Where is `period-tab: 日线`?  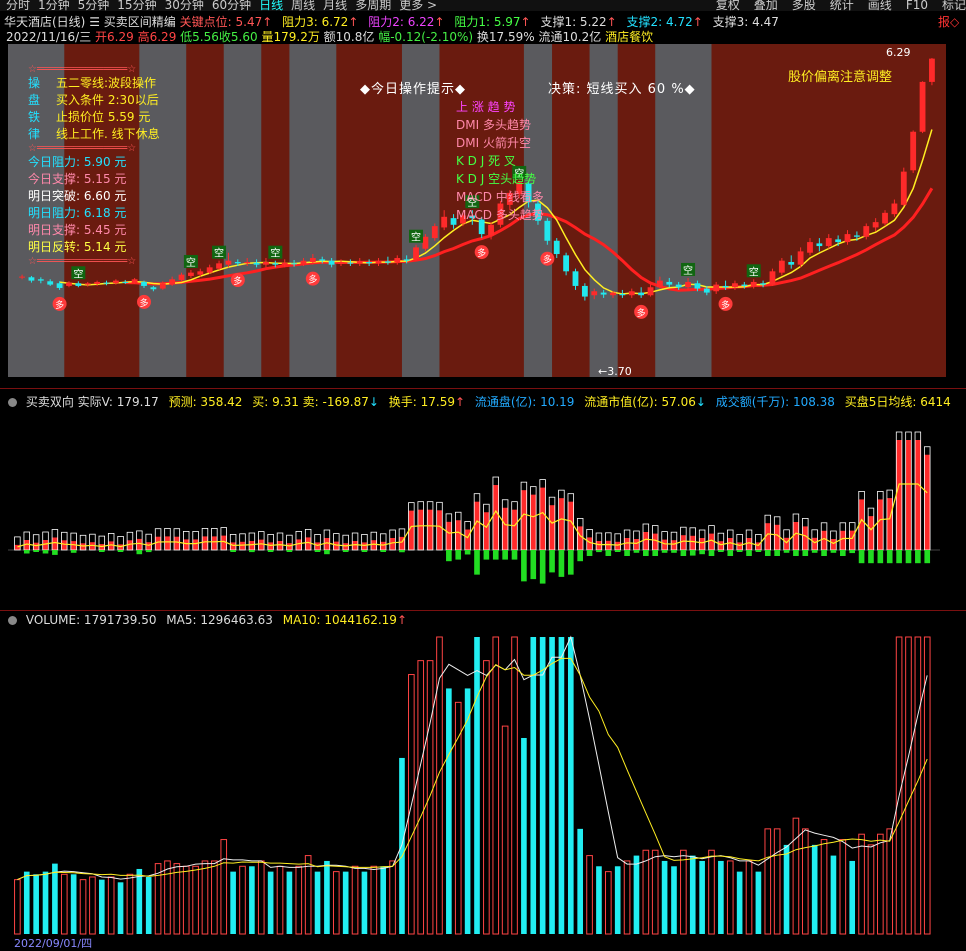 period-tab: 日线 is located at coordinates (271, 5).